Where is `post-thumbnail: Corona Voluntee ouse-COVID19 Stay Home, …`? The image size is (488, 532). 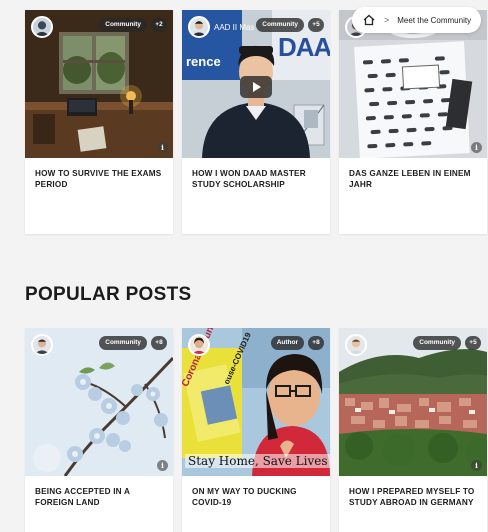
post-thumbnail: Corona Voluntee ouse-COVID19 Stay Home, … is located at coordinates (256, 402).